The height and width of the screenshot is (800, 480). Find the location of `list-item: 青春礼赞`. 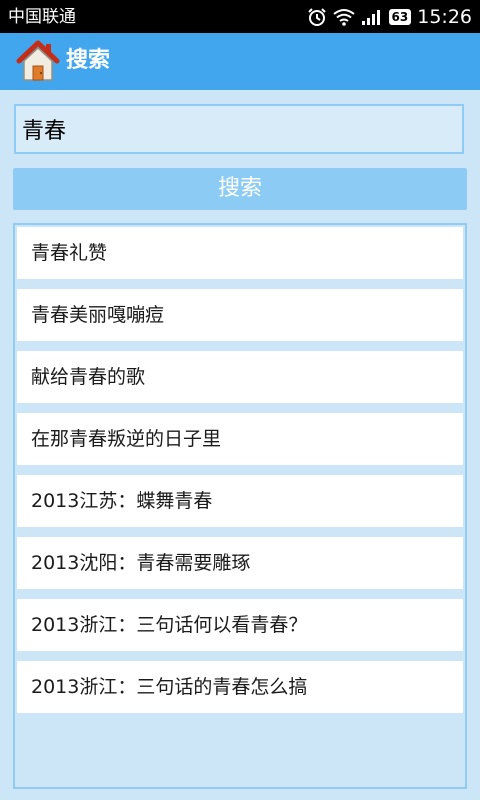

list-item: 青春礼赞 is located at coordinates (240, 253).